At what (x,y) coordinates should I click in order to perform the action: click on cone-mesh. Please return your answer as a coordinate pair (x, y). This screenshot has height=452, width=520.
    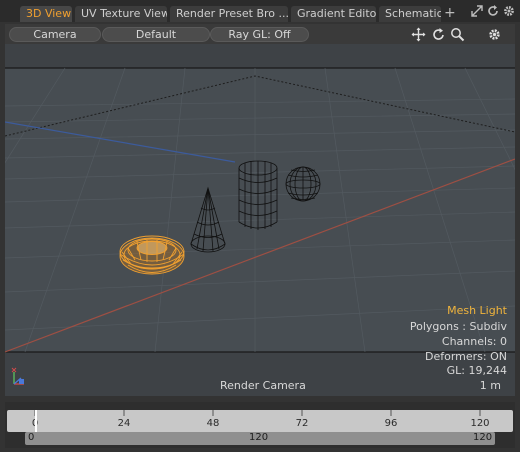
    Looking at the image, I should click on (208, 219).